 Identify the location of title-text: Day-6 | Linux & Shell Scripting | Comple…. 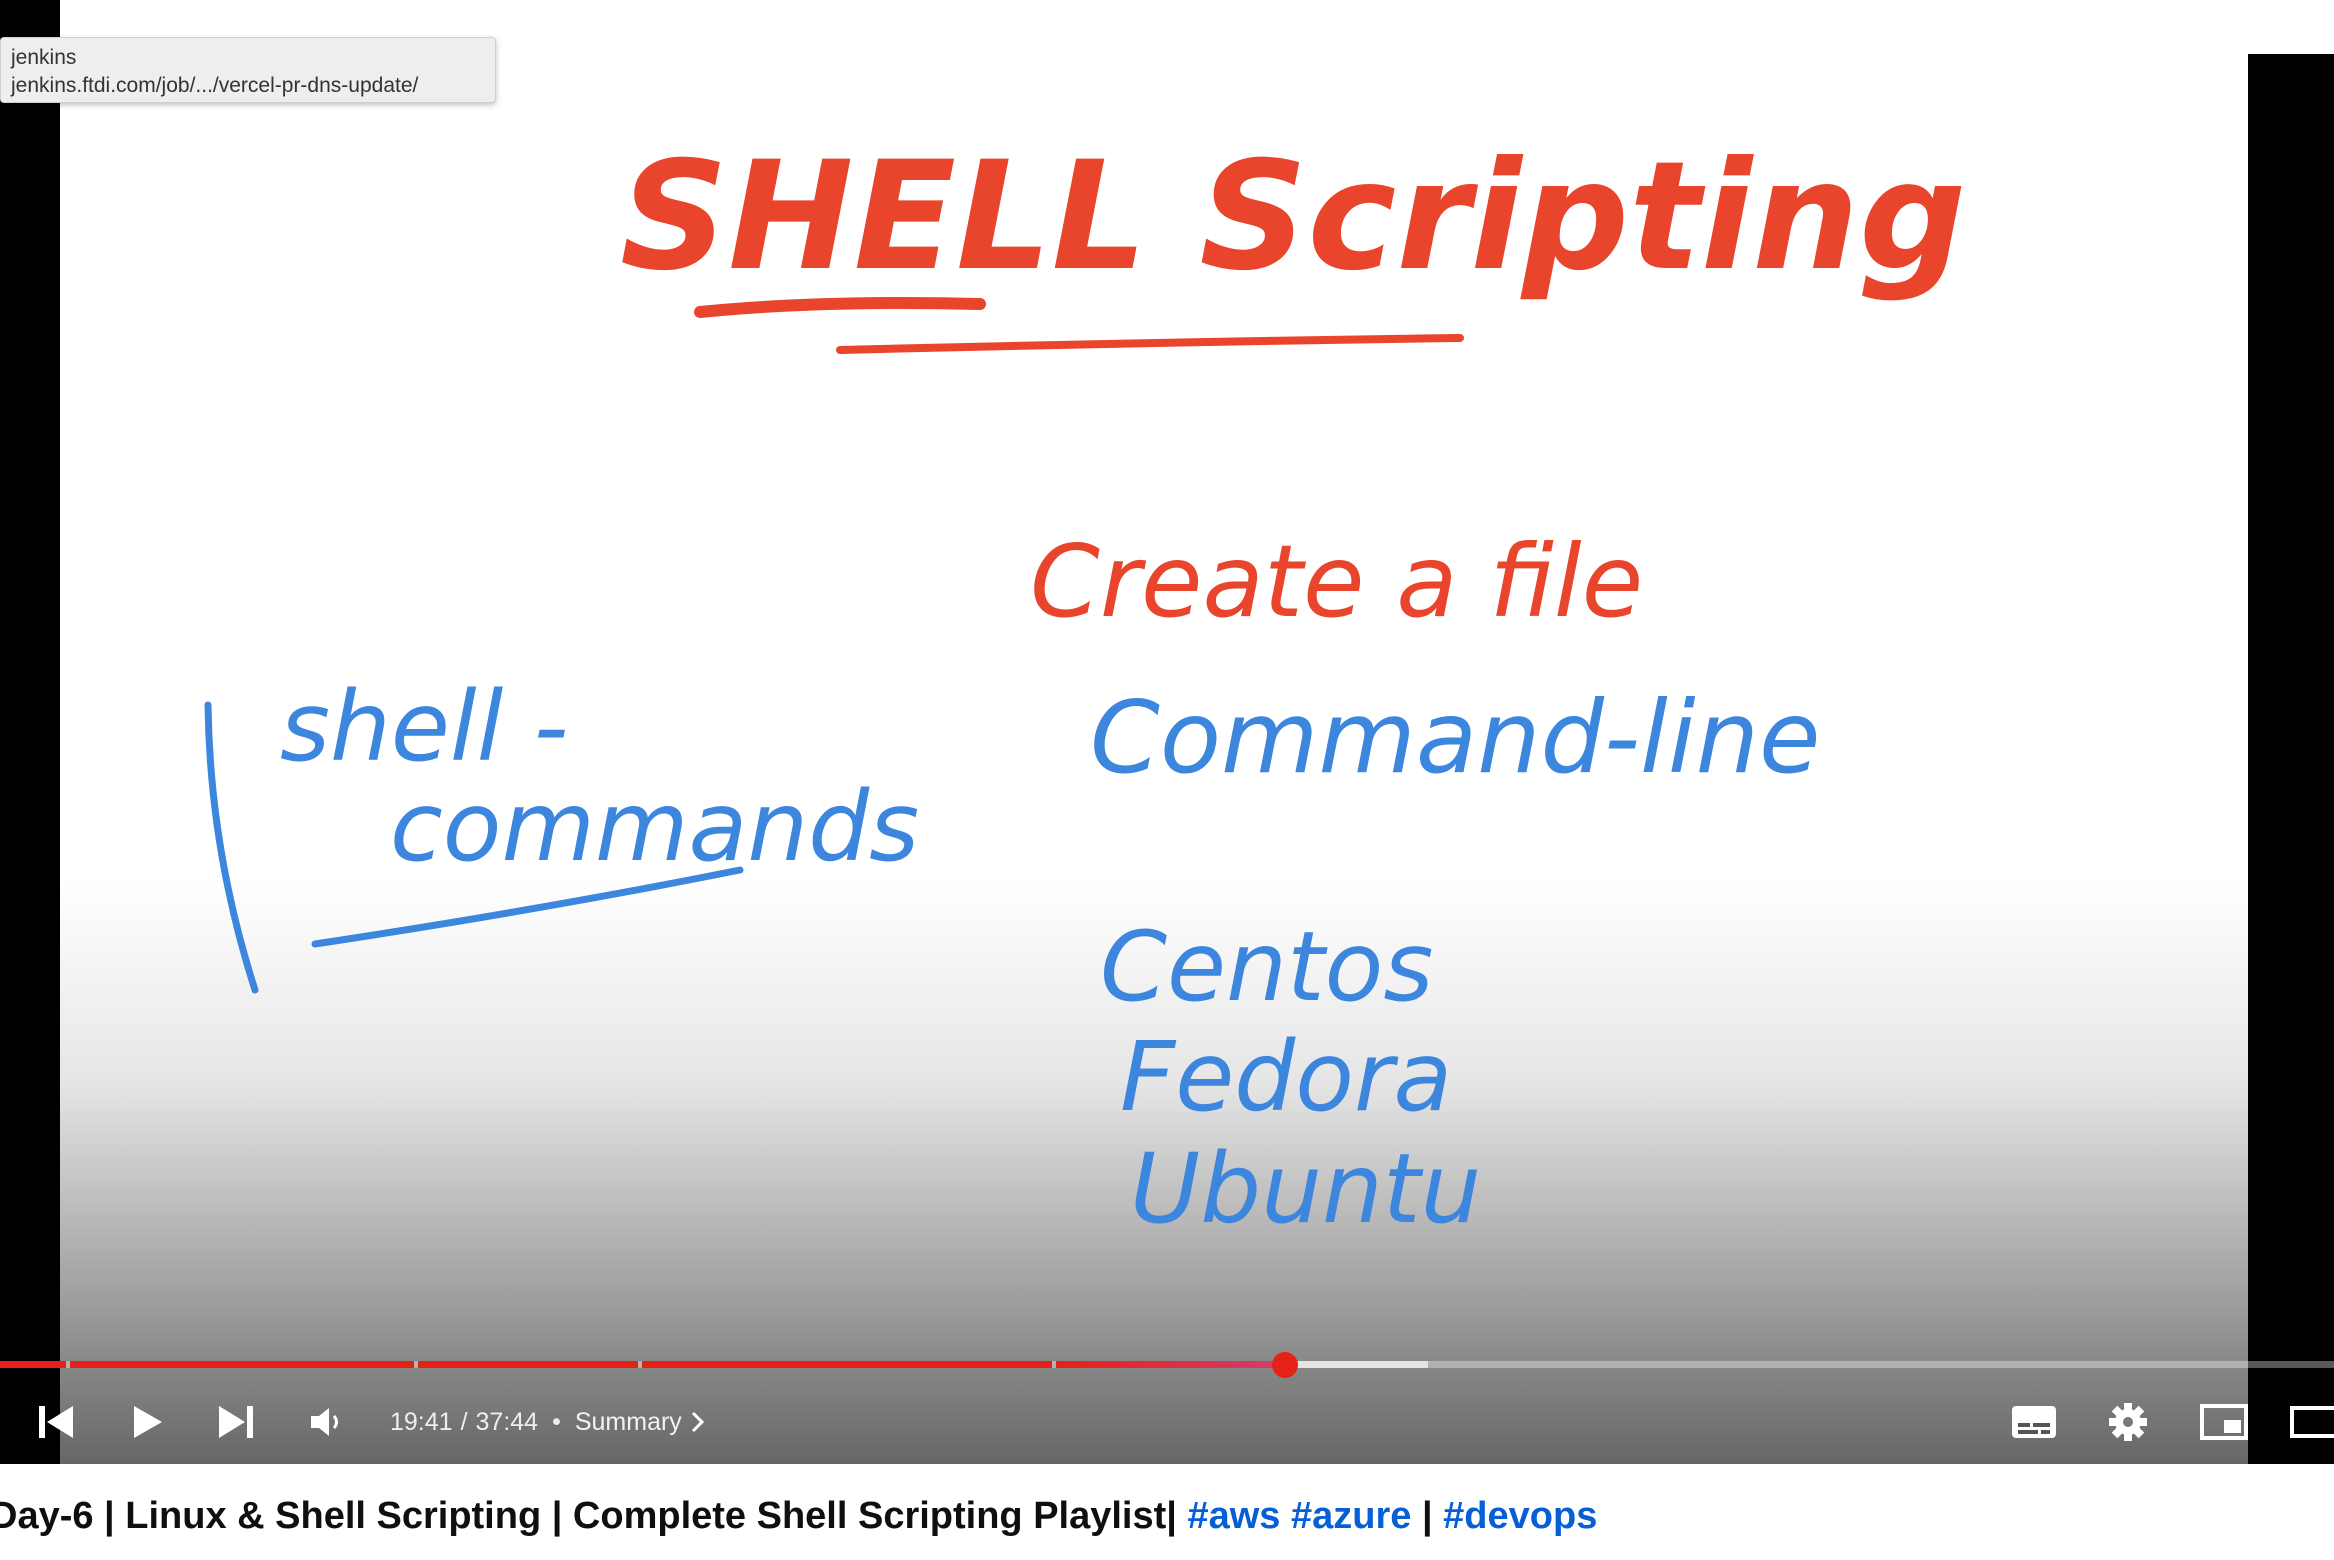
(588, 1516).